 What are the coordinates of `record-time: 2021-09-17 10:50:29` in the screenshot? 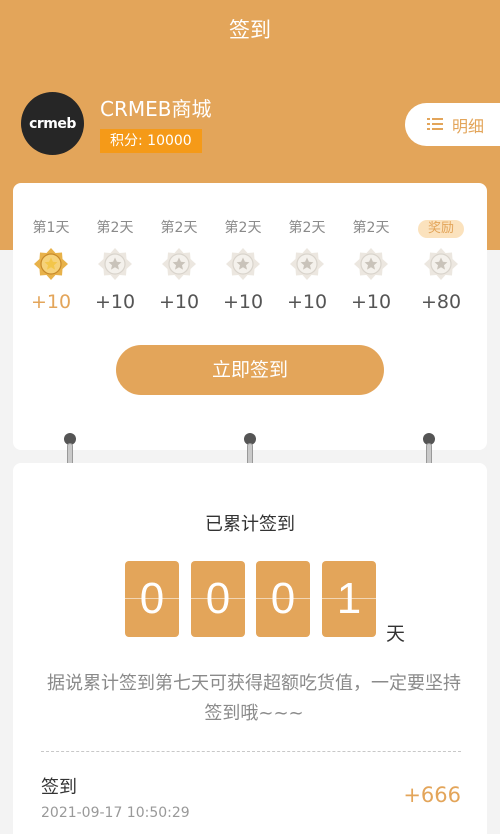 It's located at (115, 813).